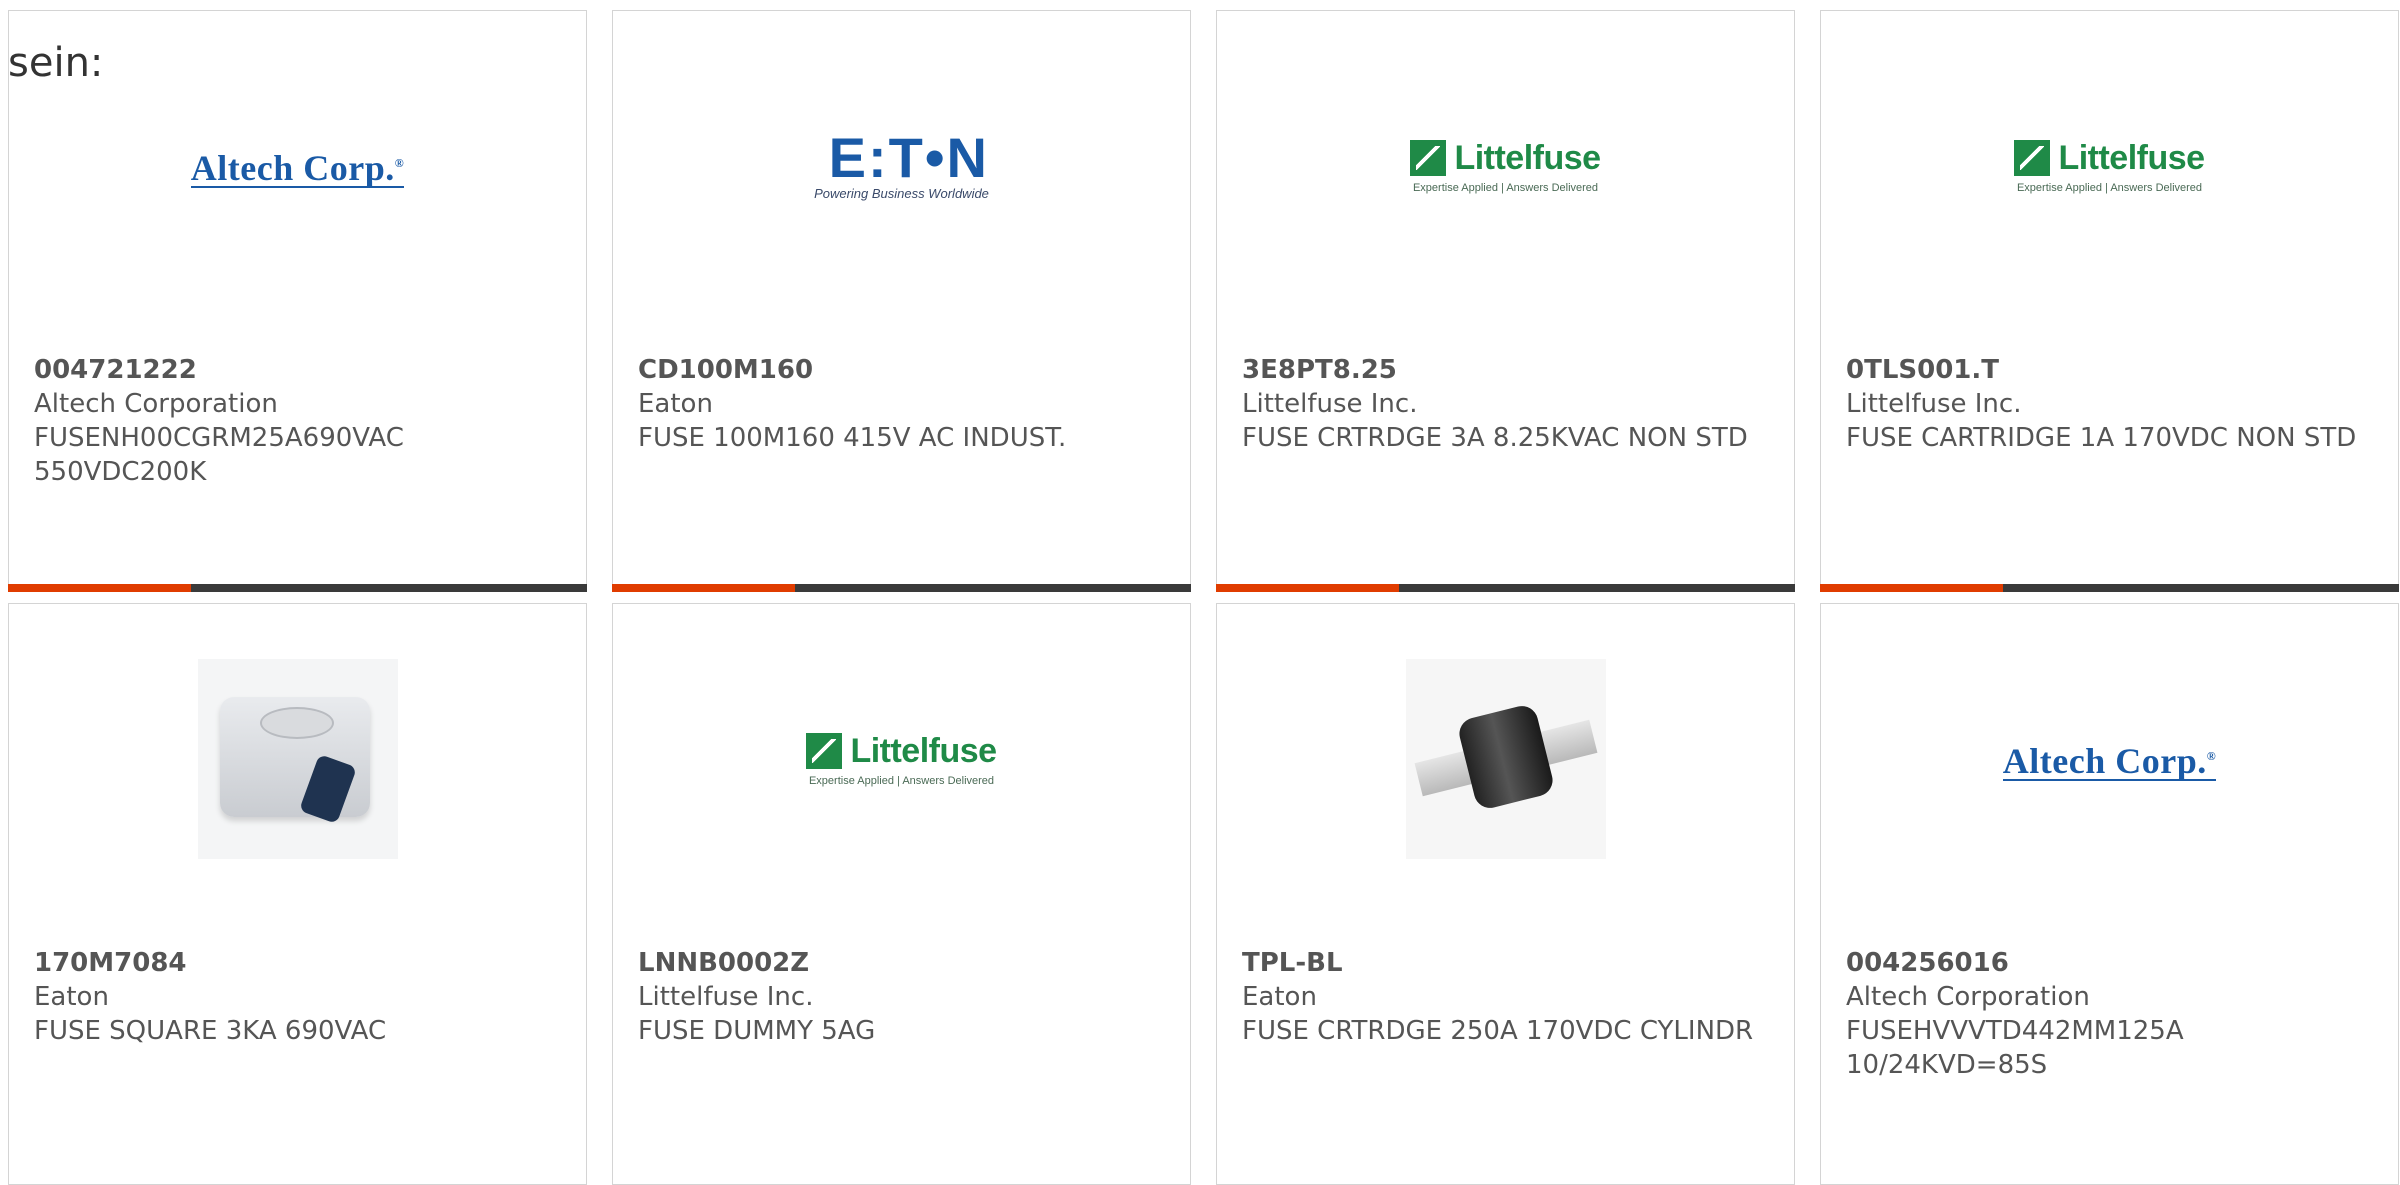 The height and width of the screenshot is (1185, 2400). What do you see at coordinates (852, 438) in the screenshot?
I see `product-description: FUSE 100M160 415V AC INDUST.` at bounding box center [852, 438].